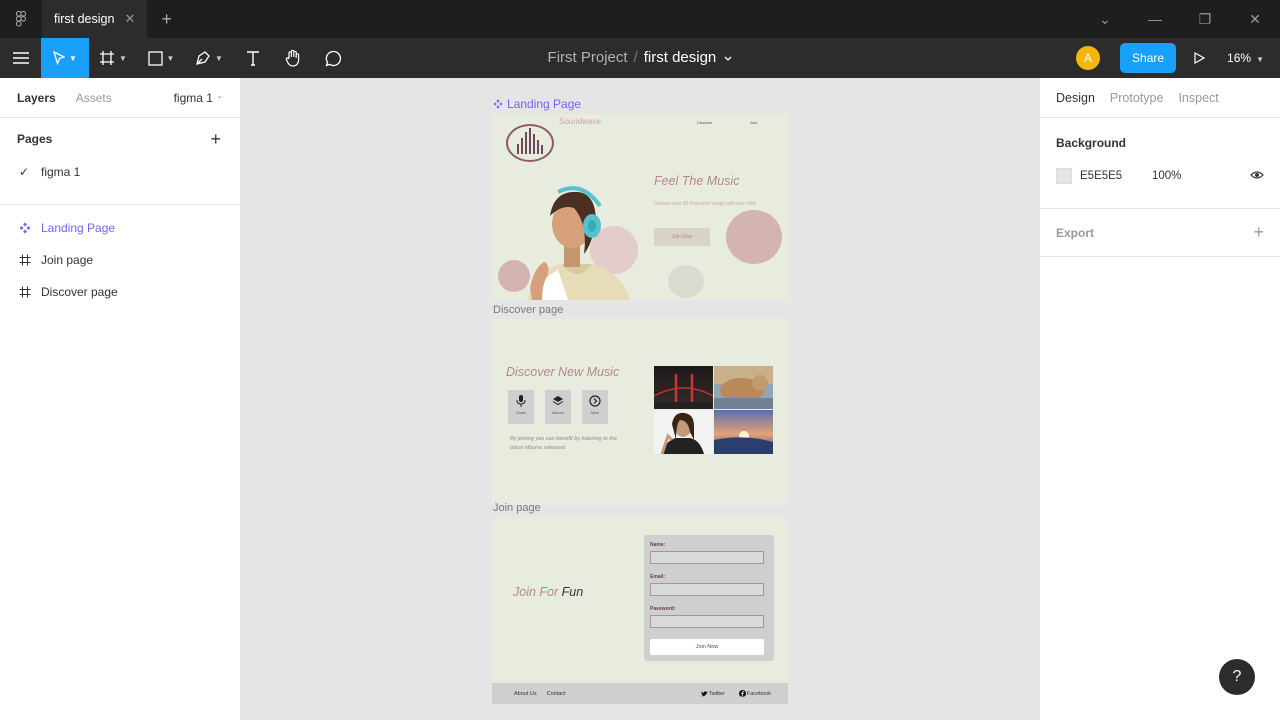 Image resolution: width=1280 pixels, height=720 pixels. What do you see at coordinates (680, 57) in the screenshot?
I see `breadcrumb-file: first design` at bounding box center [680, 57].